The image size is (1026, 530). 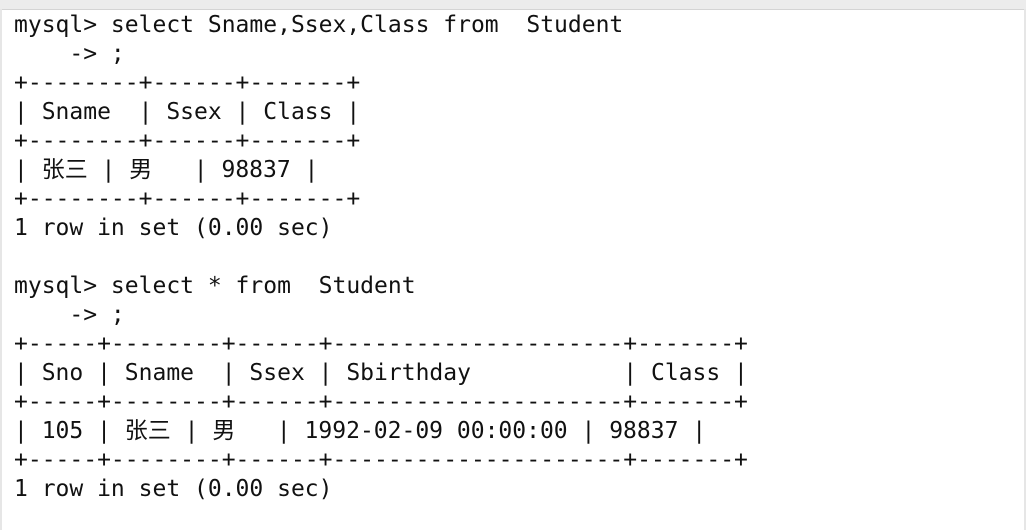 I want to click on result-summary-1: 1 row in set (0.00 sec), so click(x=173, y=228).